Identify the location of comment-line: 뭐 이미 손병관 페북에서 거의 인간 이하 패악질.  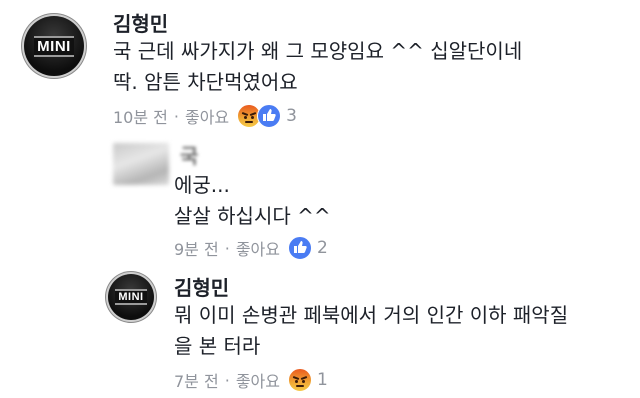
(371, 315).